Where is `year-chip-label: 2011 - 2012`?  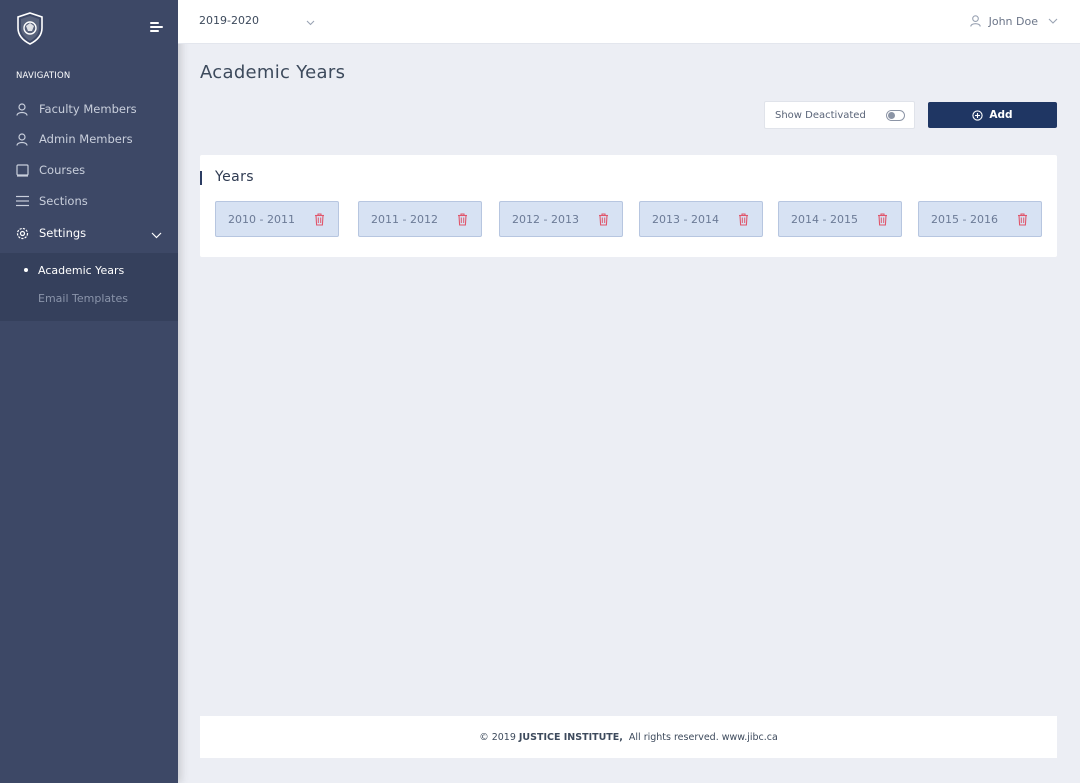
year-chip-label: 2011 - 2012 is located at coordinates (404, 219).